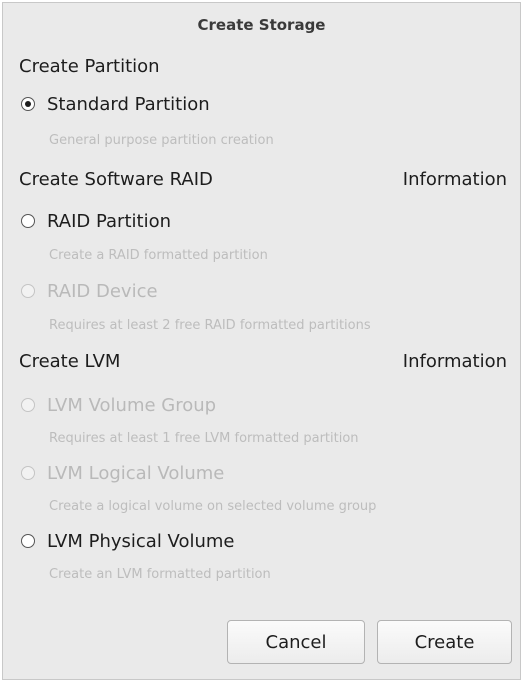 This screenshot has height=684, width=523. I want to click on raid-device-label: RAID Device, so click(102, 291).